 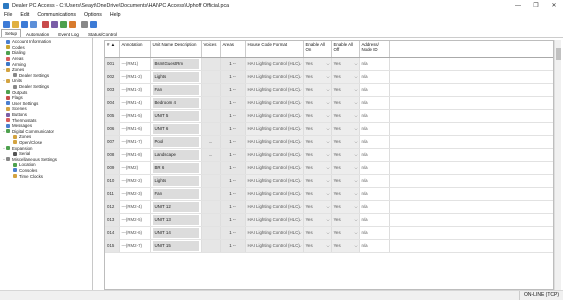 What do you see at coordinates (176, 246) in the screenshot?
I see `cell-unit-name: UNIT 15` at bounding box center [176, 246].